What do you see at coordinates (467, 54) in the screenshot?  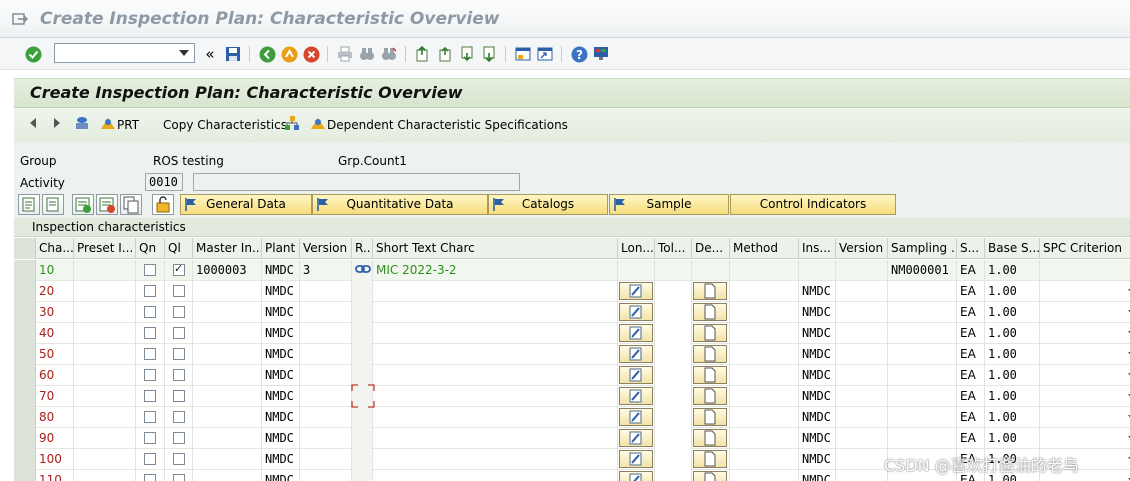 I see `next-page-icon` at bounding box center [467, 54].